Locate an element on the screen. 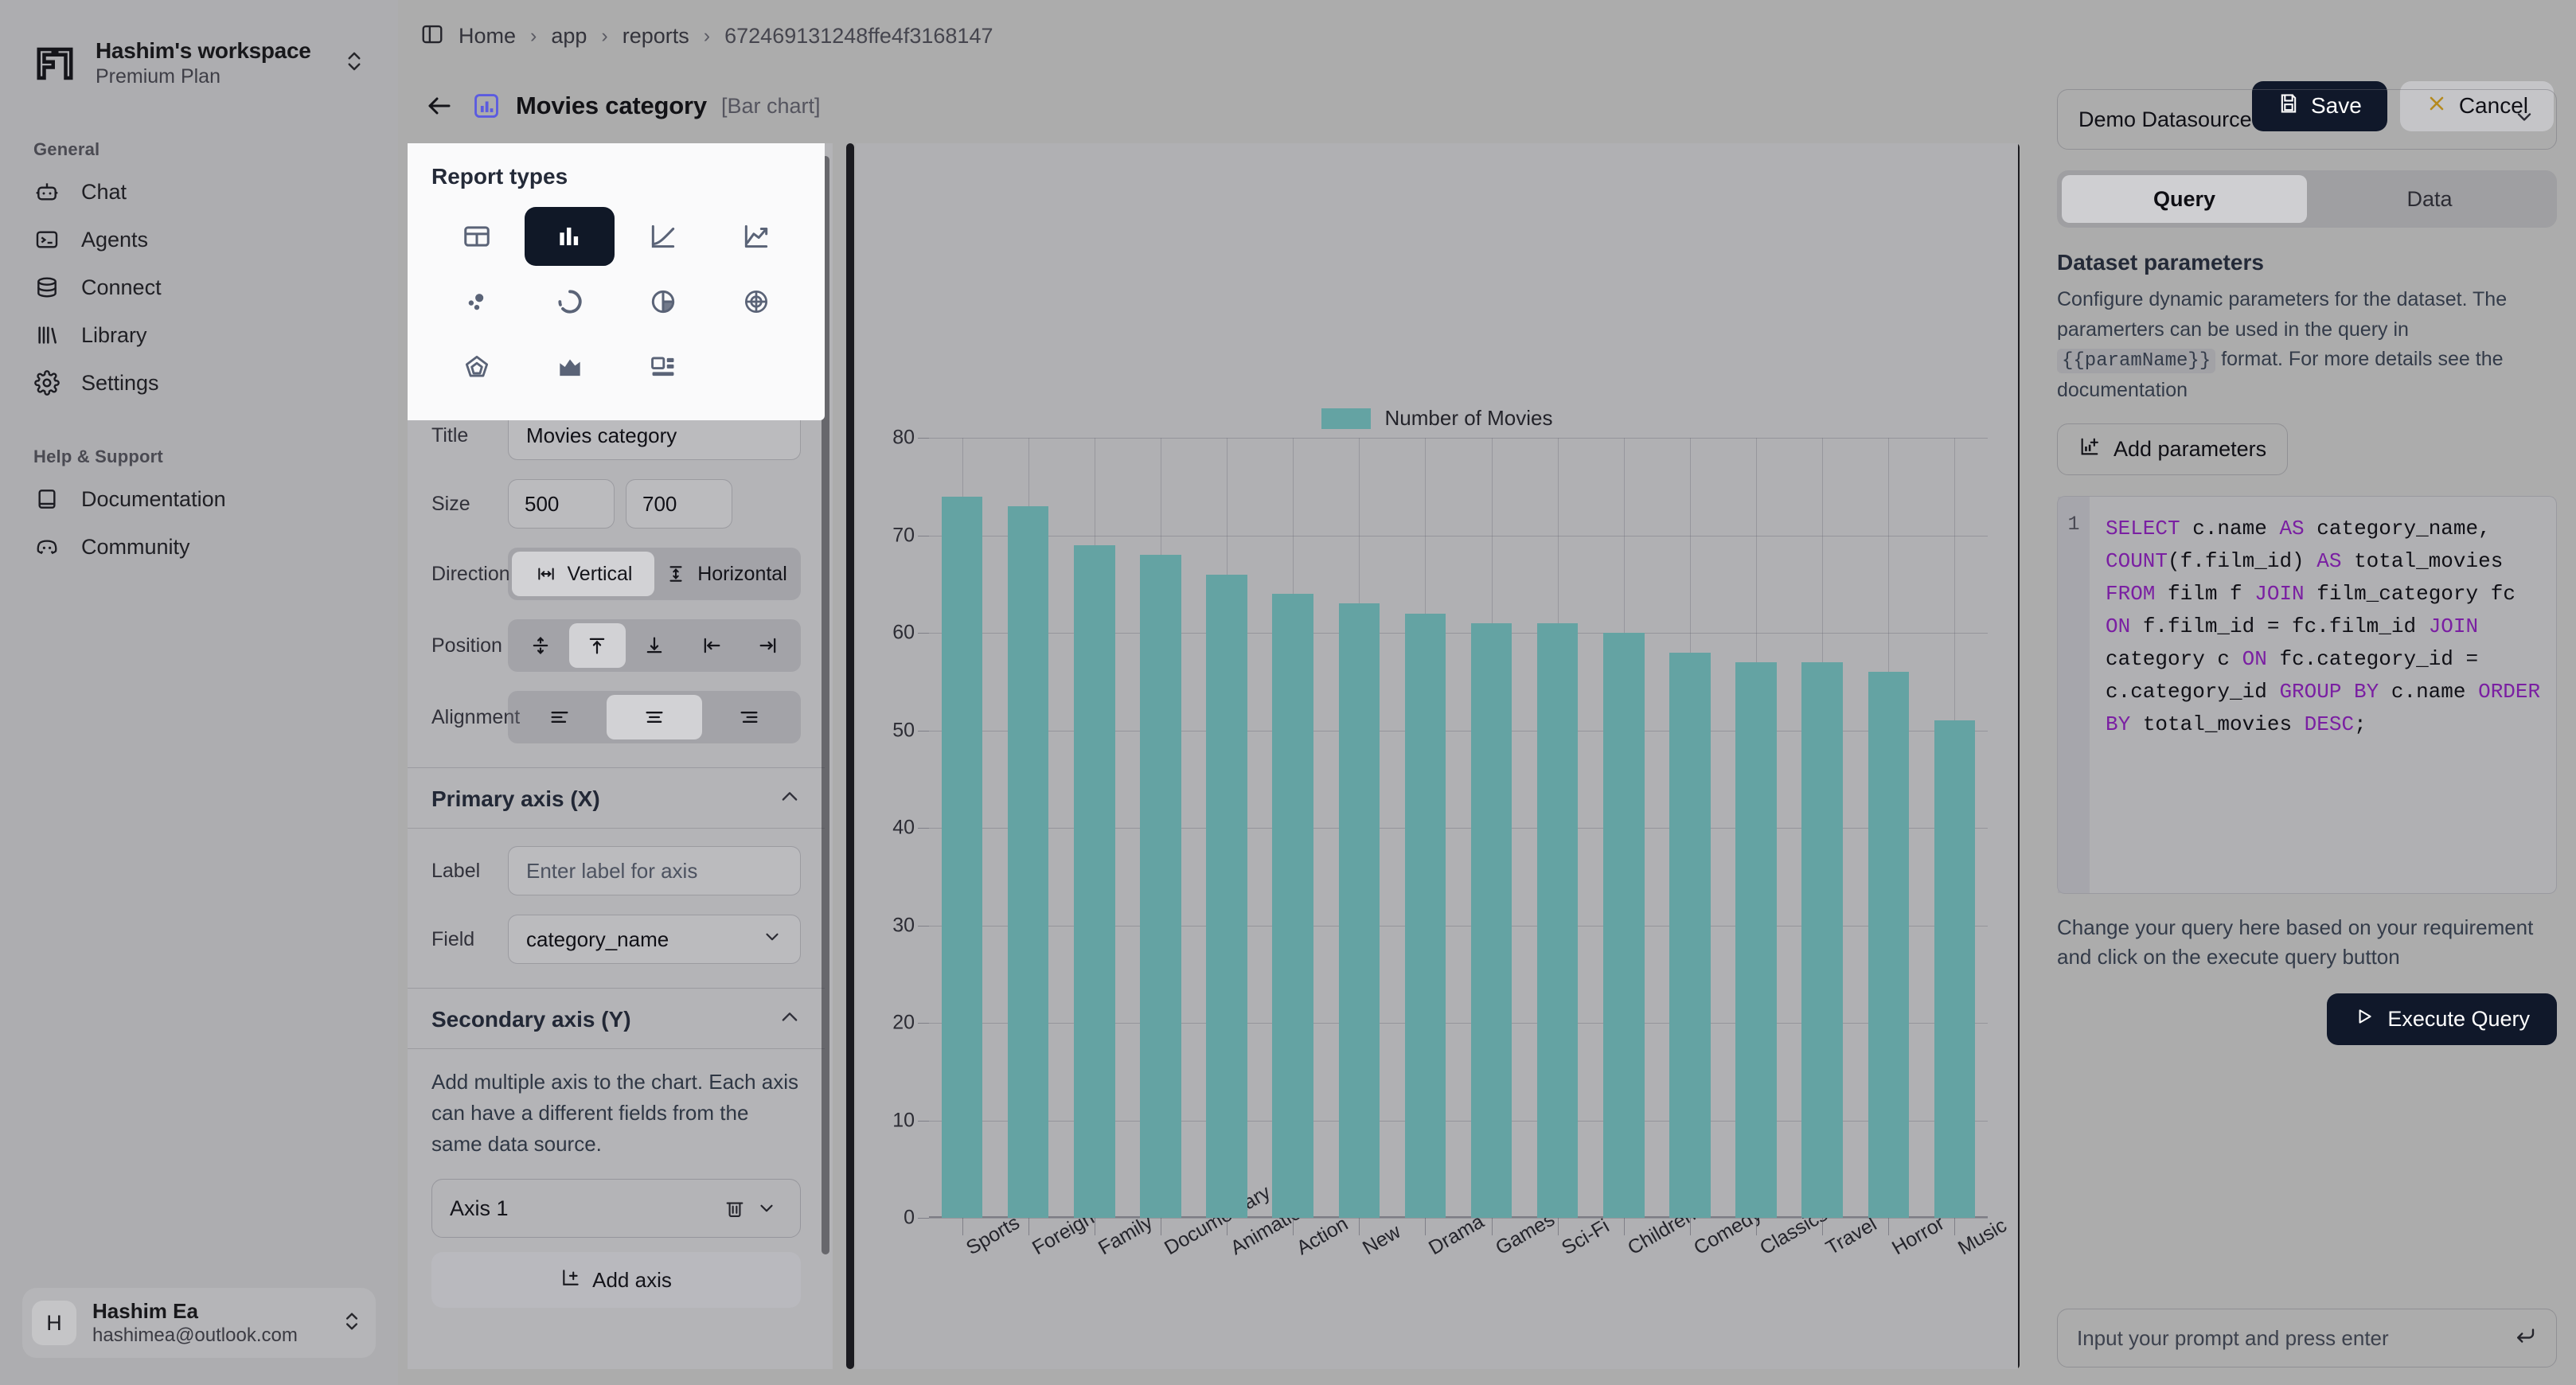 The image size is (2576, 1385). enter-key-icon is located at coordinates (2525, 1339).